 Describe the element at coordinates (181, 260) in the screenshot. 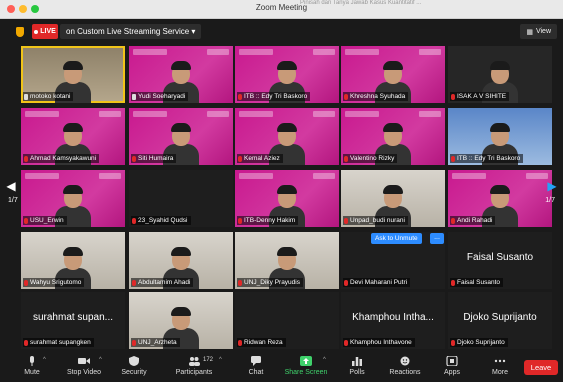

I see `participant-tile: Abdultamim Ahadi` at that location.